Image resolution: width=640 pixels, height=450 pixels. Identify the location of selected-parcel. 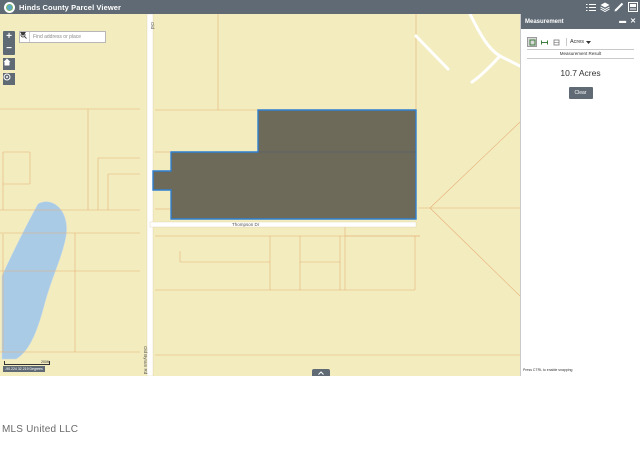
(284, 164).